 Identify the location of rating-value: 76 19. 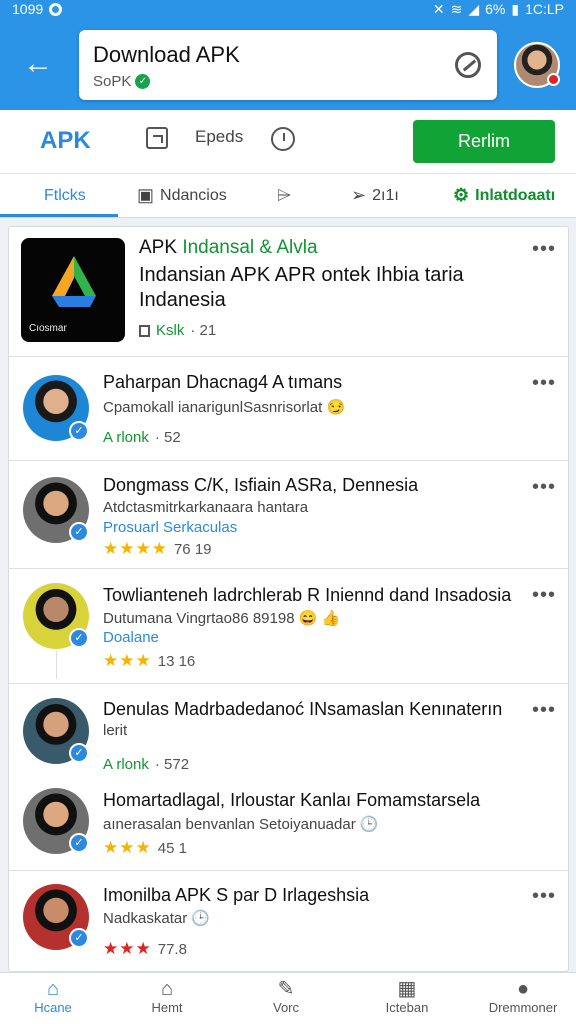
(192, 549).